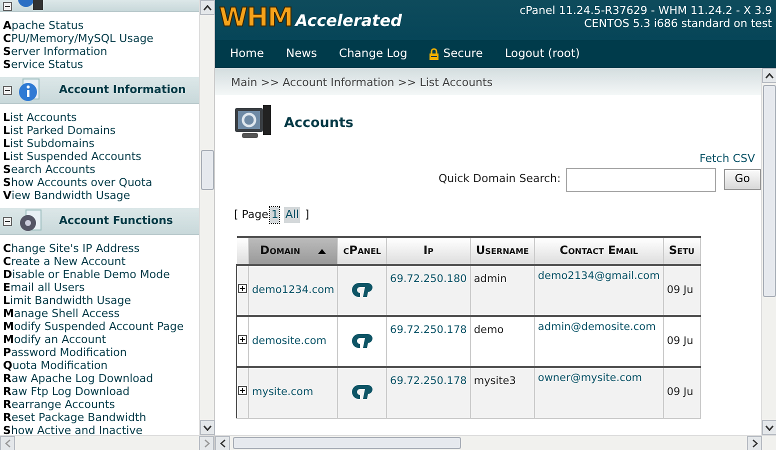  Describe the element at coordinates (251, 214) in the screenshot. I see `pager-label: [ Page` at that location.